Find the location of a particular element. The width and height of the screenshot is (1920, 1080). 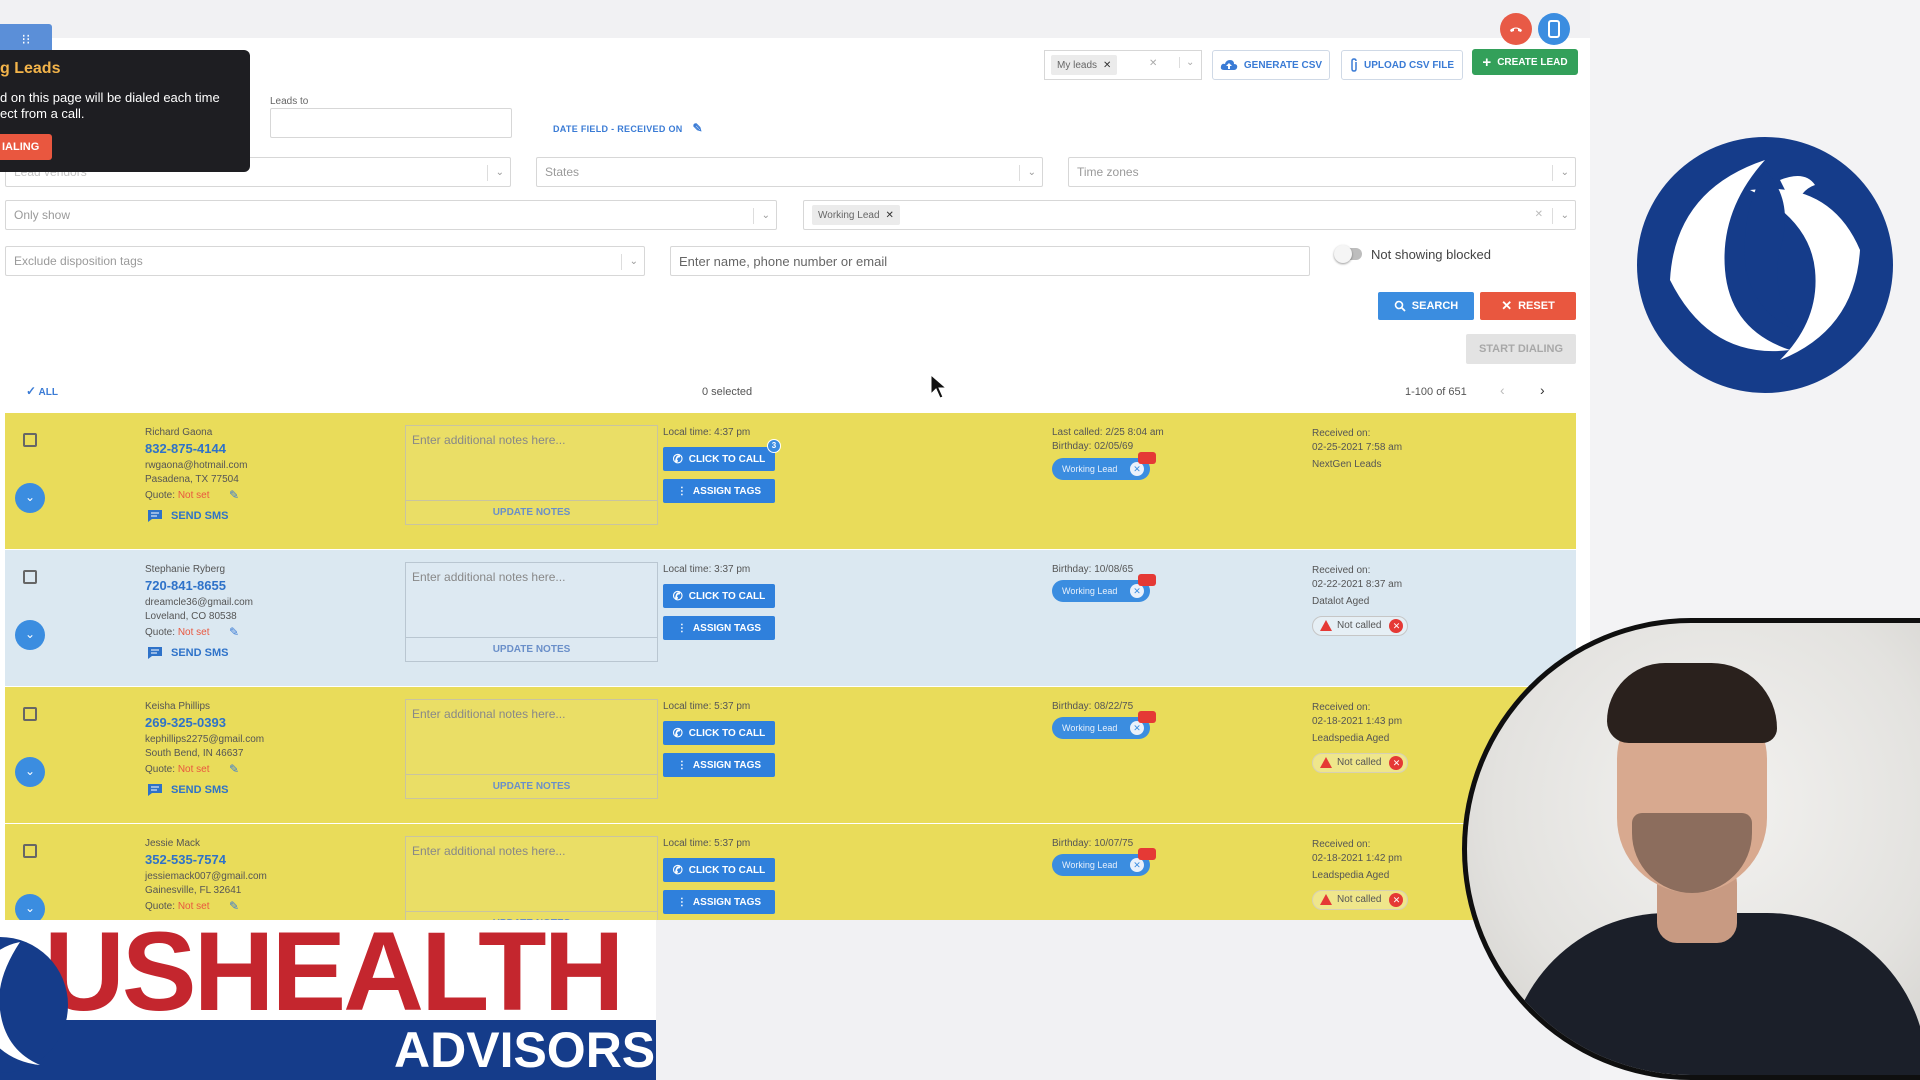

leads-to-date-field is located at coordinates (391, 123).